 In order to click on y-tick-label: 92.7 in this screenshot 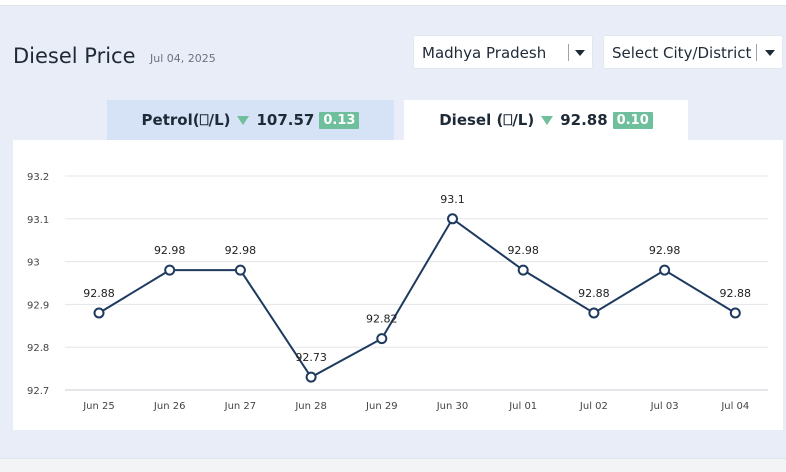, I will do `click(38, 391)`.